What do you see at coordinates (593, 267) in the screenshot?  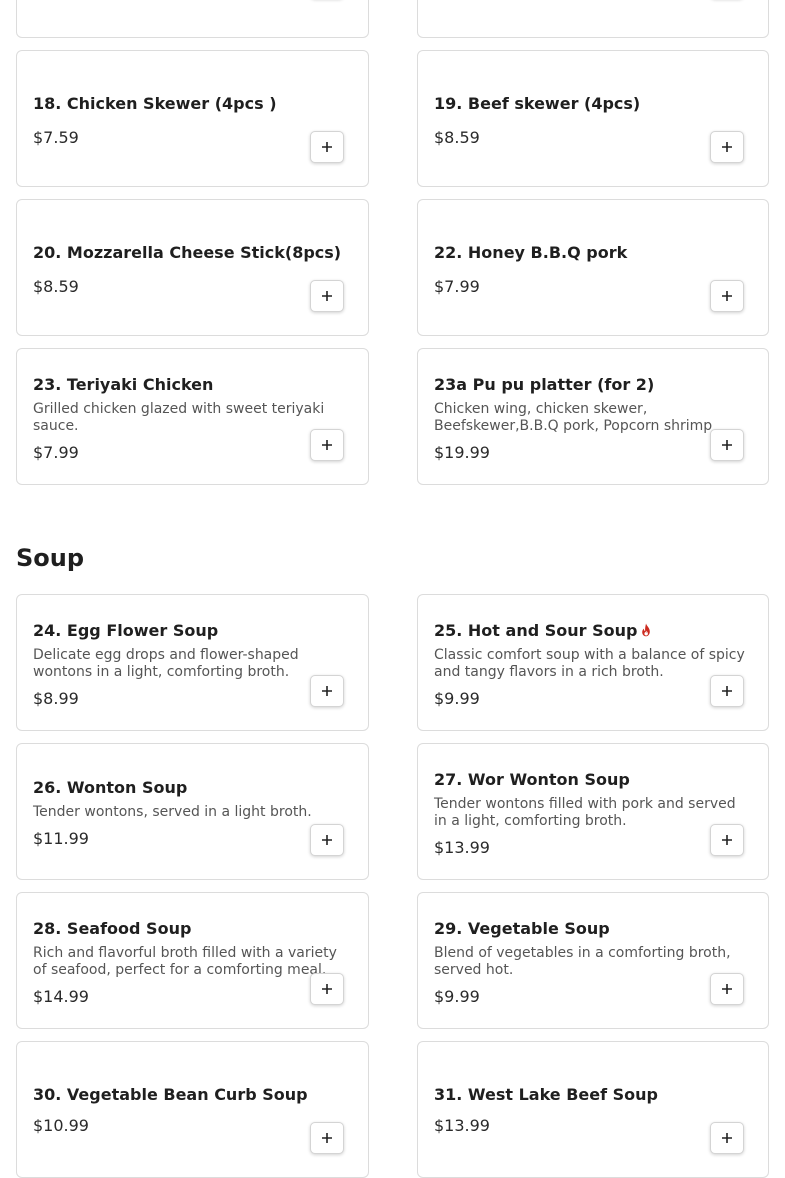 I see `menu-item-card: 22. Honey B.B.Q pork $7.99` at bounding box center [593, 267].